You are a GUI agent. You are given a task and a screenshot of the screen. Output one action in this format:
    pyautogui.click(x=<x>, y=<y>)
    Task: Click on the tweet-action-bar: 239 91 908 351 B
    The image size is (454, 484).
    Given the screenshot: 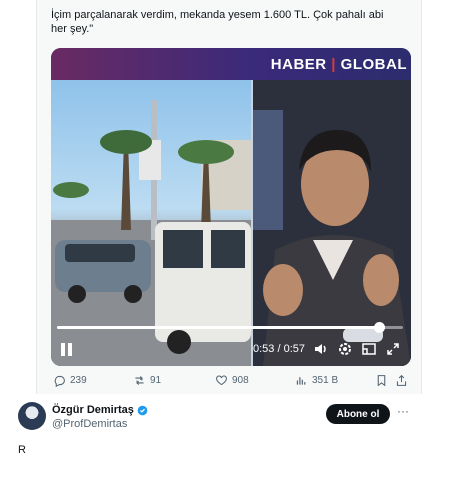 What is the action you would take?
    pyautogui.click(x=231, y=380)
    